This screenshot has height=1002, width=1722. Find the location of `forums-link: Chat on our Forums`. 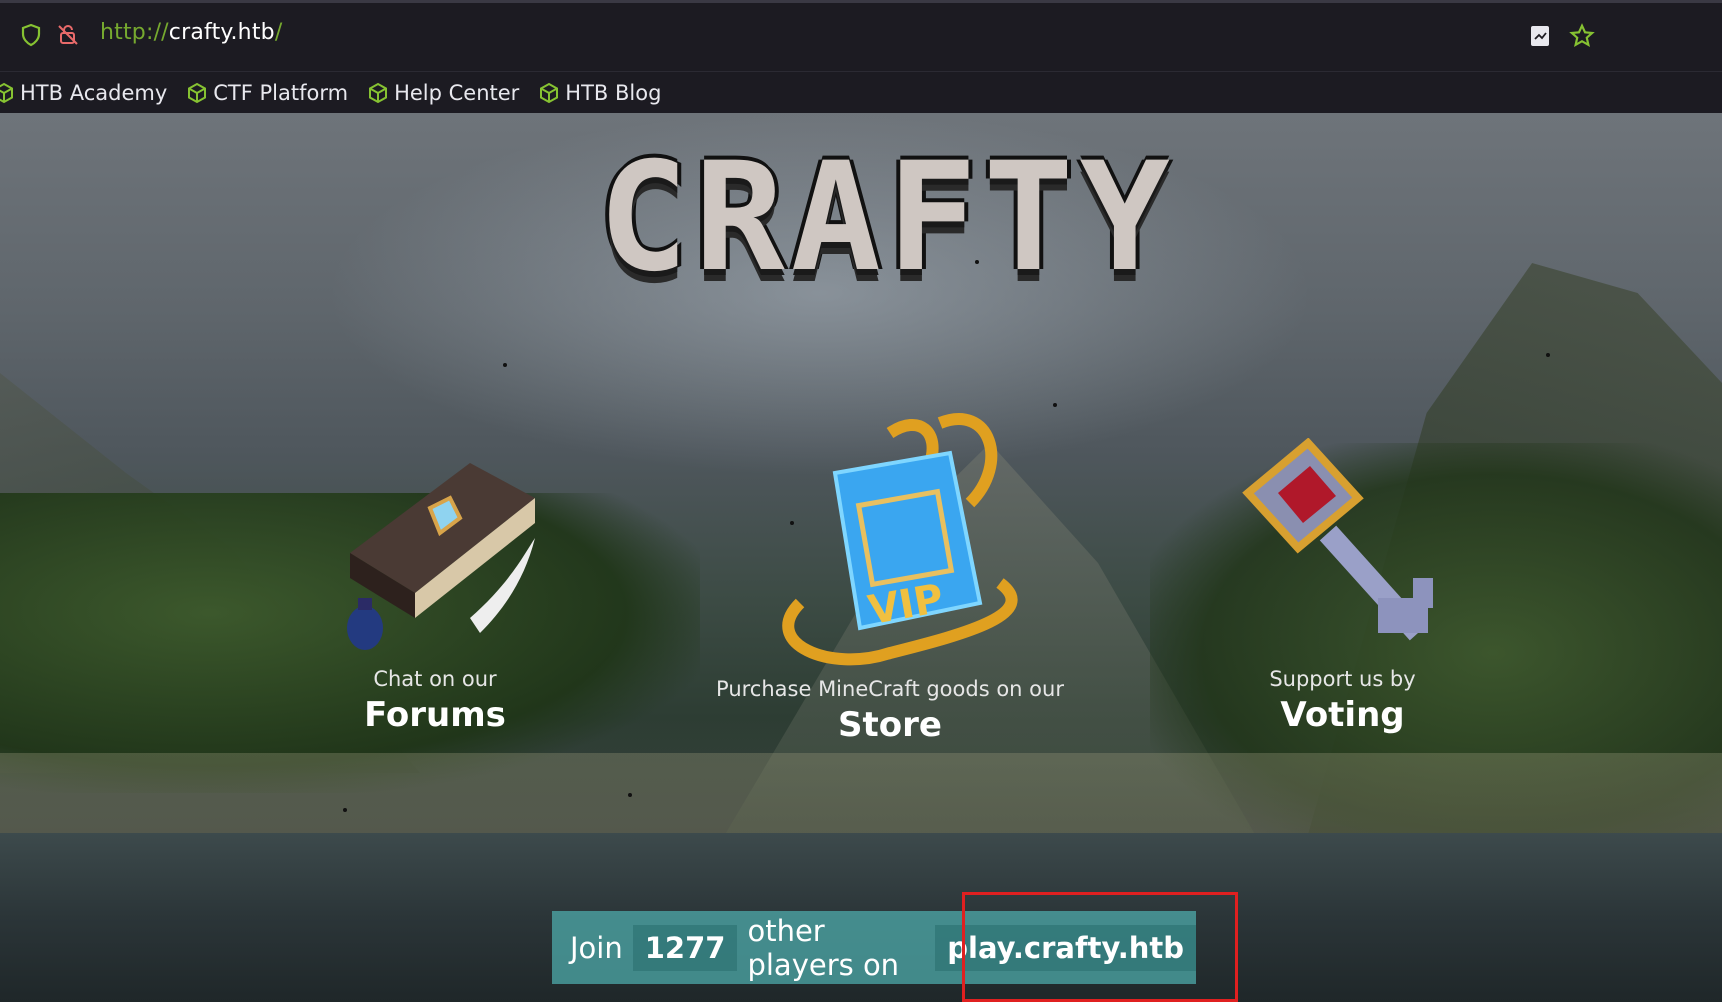

forums-link: Chat on our Forums is located at coordinates (435, 589).